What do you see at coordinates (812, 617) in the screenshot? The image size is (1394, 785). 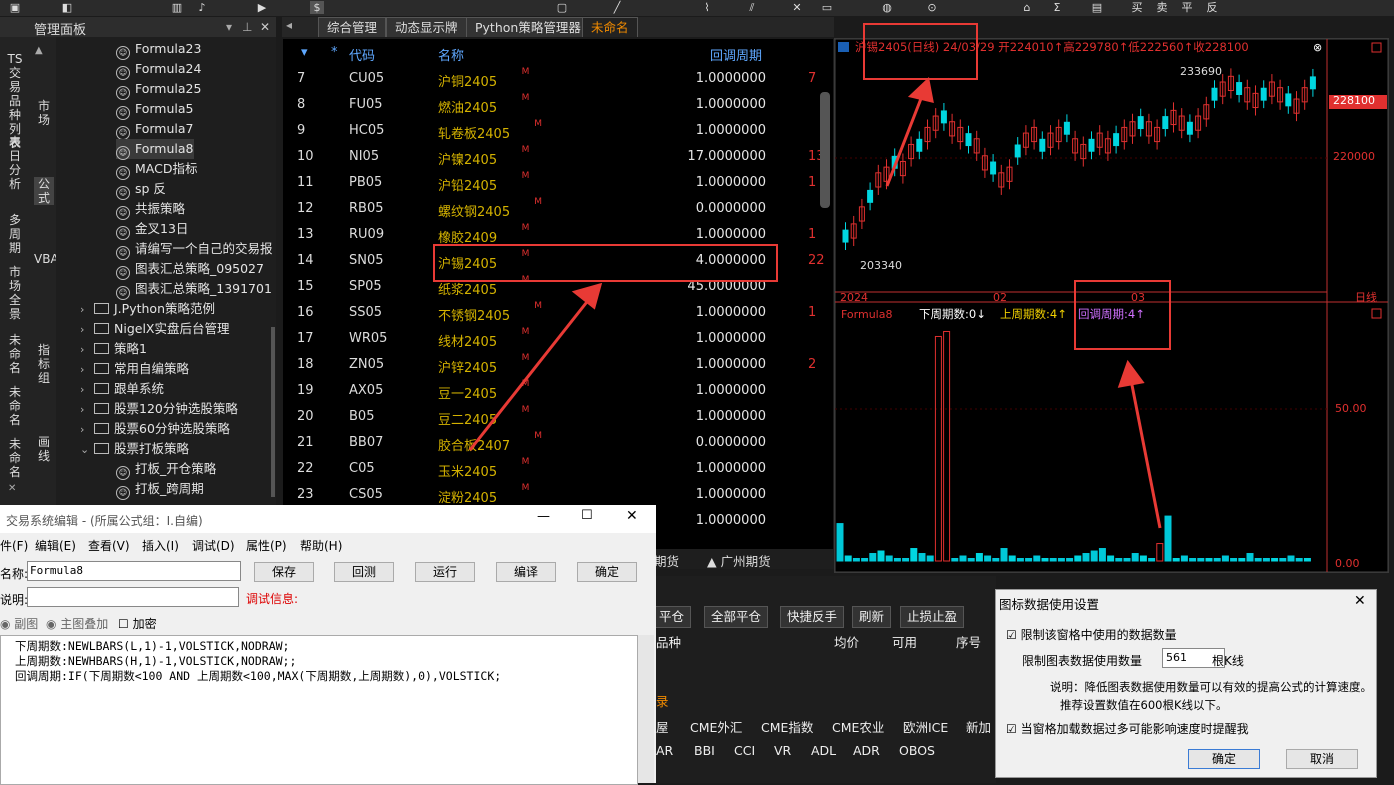 I see `quick-reverse-button: 快捷反手` at bounding box center [812, 617].